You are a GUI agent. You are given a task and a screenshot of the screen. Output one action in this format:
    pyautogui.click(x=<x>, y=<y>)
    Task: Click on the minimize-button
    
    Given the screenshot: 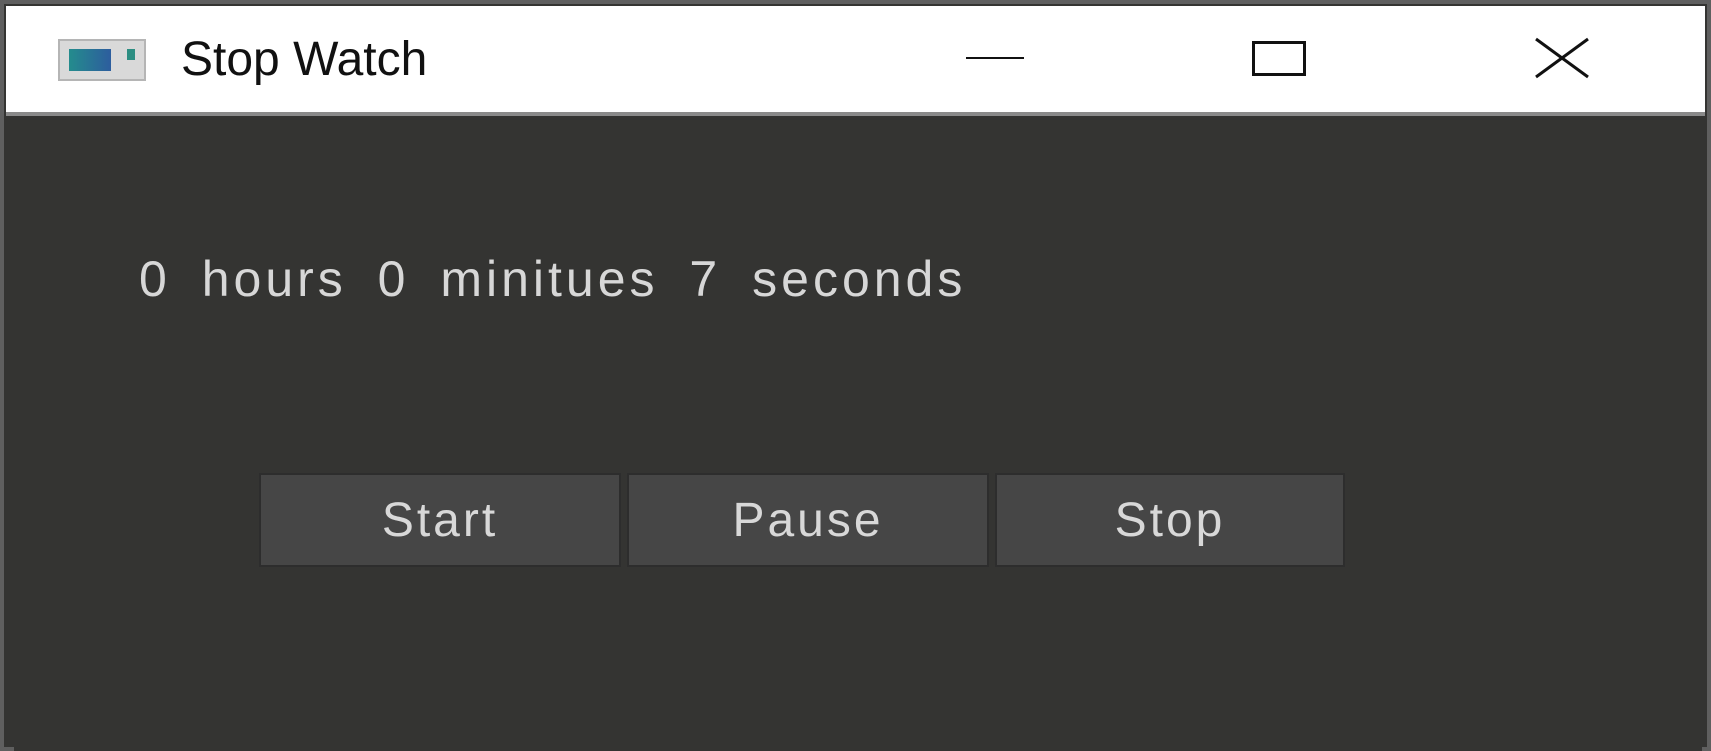 What is the action you would take?
    pyautogui.click(x=995, y=58)
    